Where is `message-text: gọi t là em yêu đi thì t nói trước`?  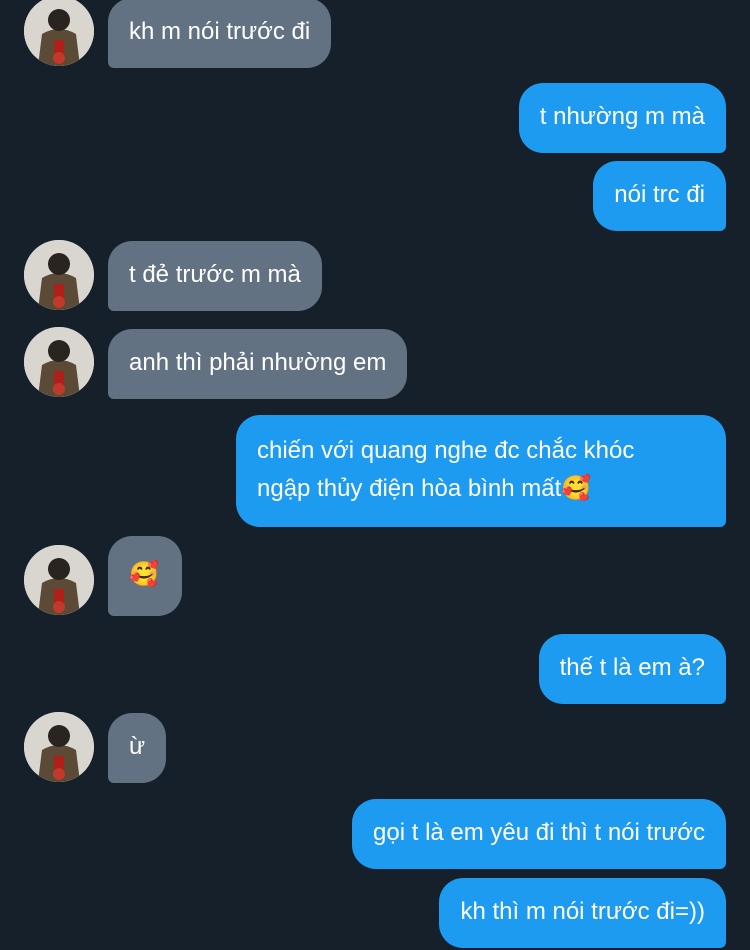 message-text: gọi t là em yêu đi thì t nói trước is located at coordinates (539, 832).